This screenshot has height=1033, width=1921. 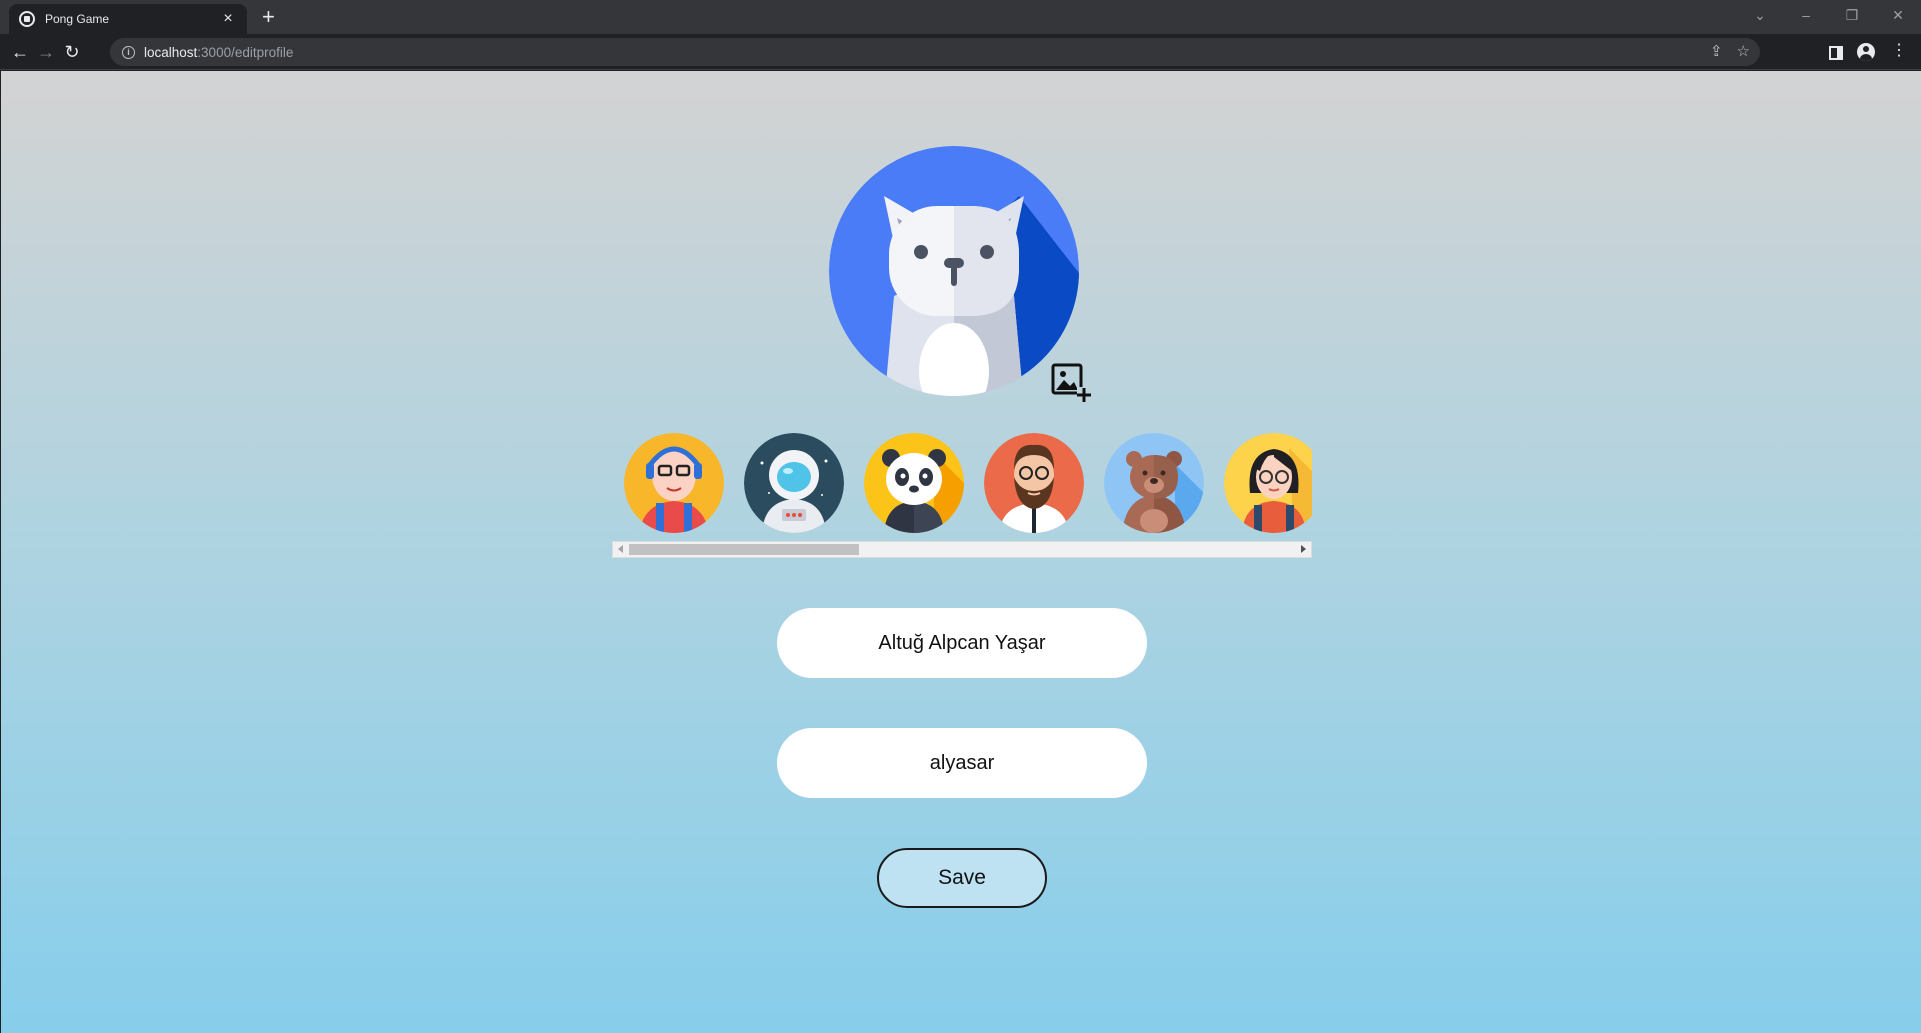 I want to click on back-icon: ←, so click(x=20, y=52).